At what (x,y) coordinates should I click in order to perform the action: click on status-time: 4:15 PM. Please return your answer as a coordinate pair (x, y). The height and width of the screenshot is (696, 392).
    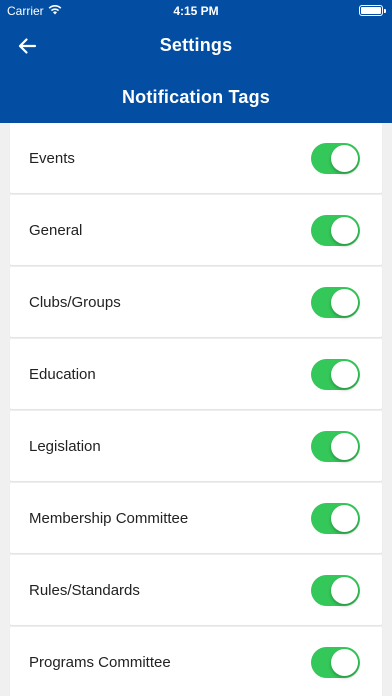
    Looking at the image, I should click on (196, 11).